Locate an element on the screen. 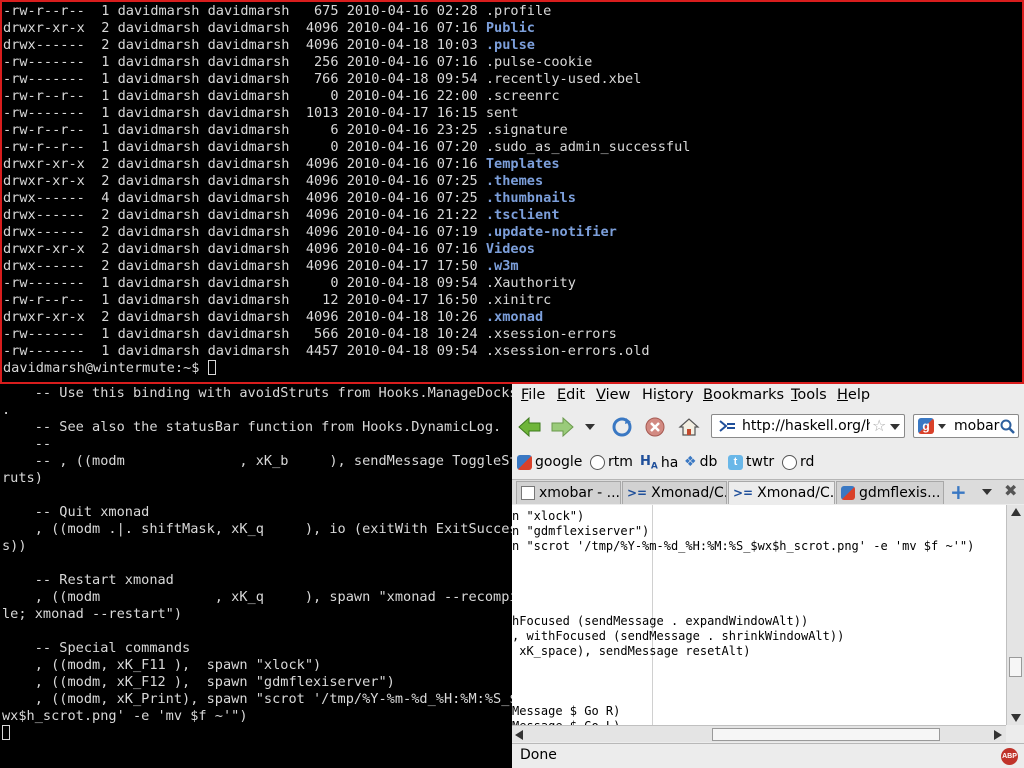 The image size is (1024, 768). ls-dir-name: .w3m is located at coordinates (502, 266).